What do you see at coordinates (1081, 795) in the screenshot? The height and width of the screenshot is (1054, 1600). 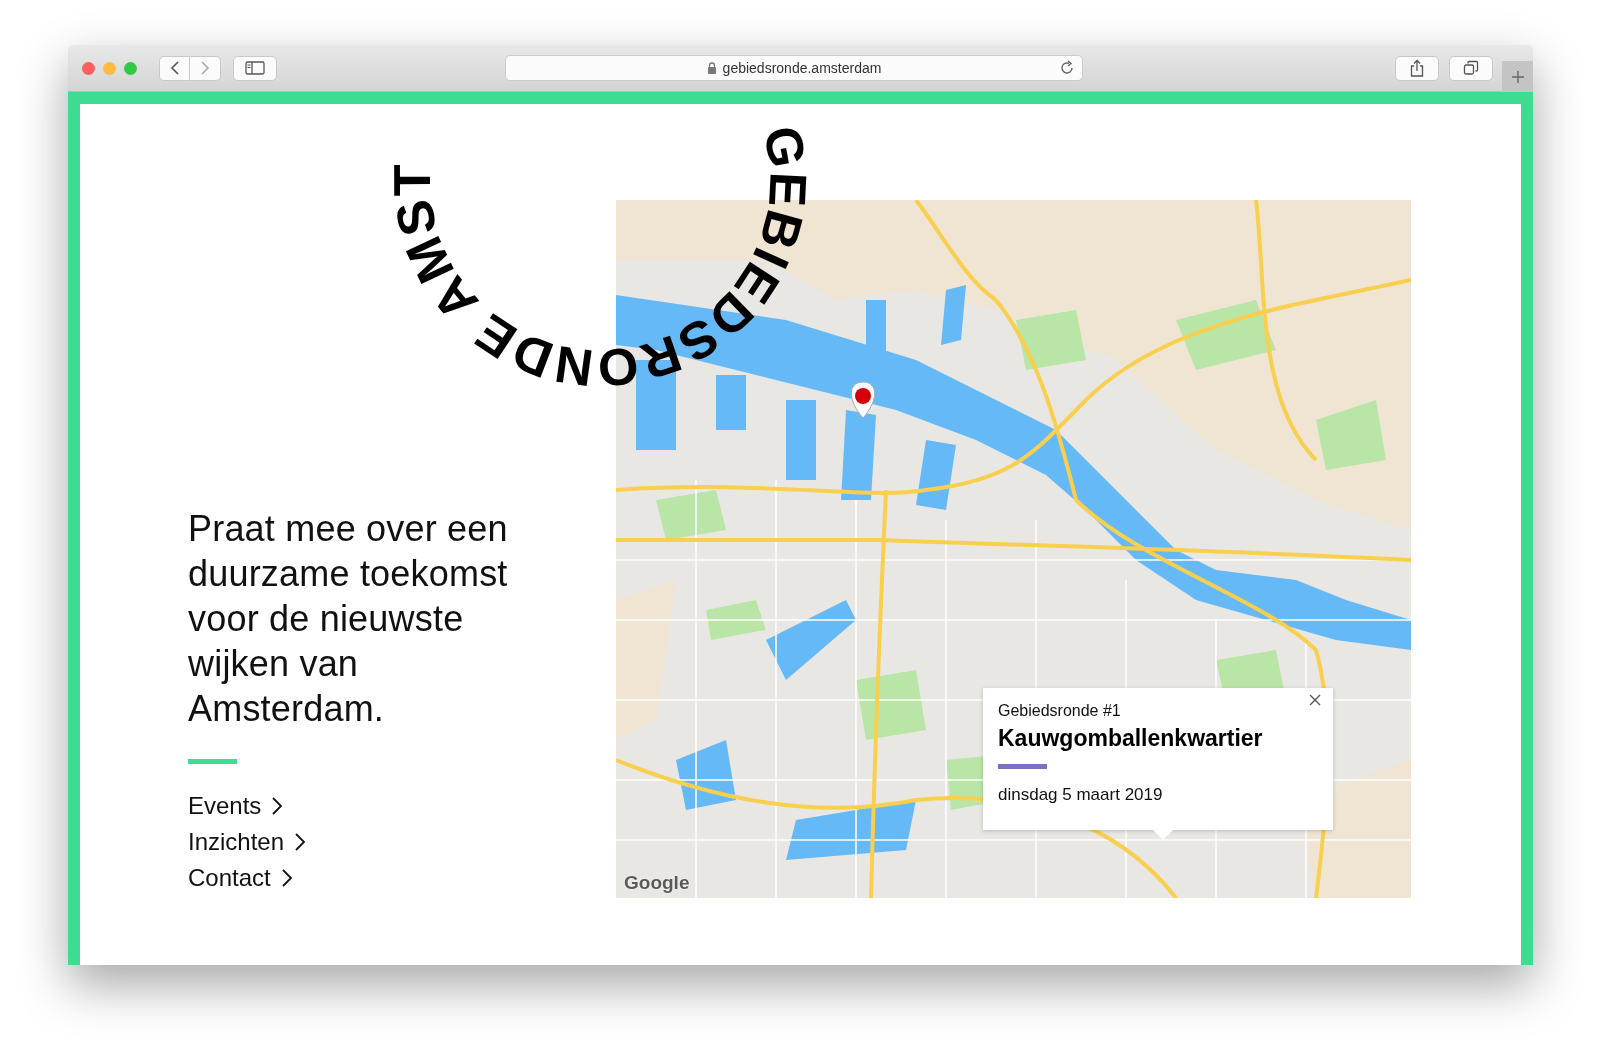 I see `popup-date: dinsdag 5 maart 2019` at bounding box center [1081, 795].